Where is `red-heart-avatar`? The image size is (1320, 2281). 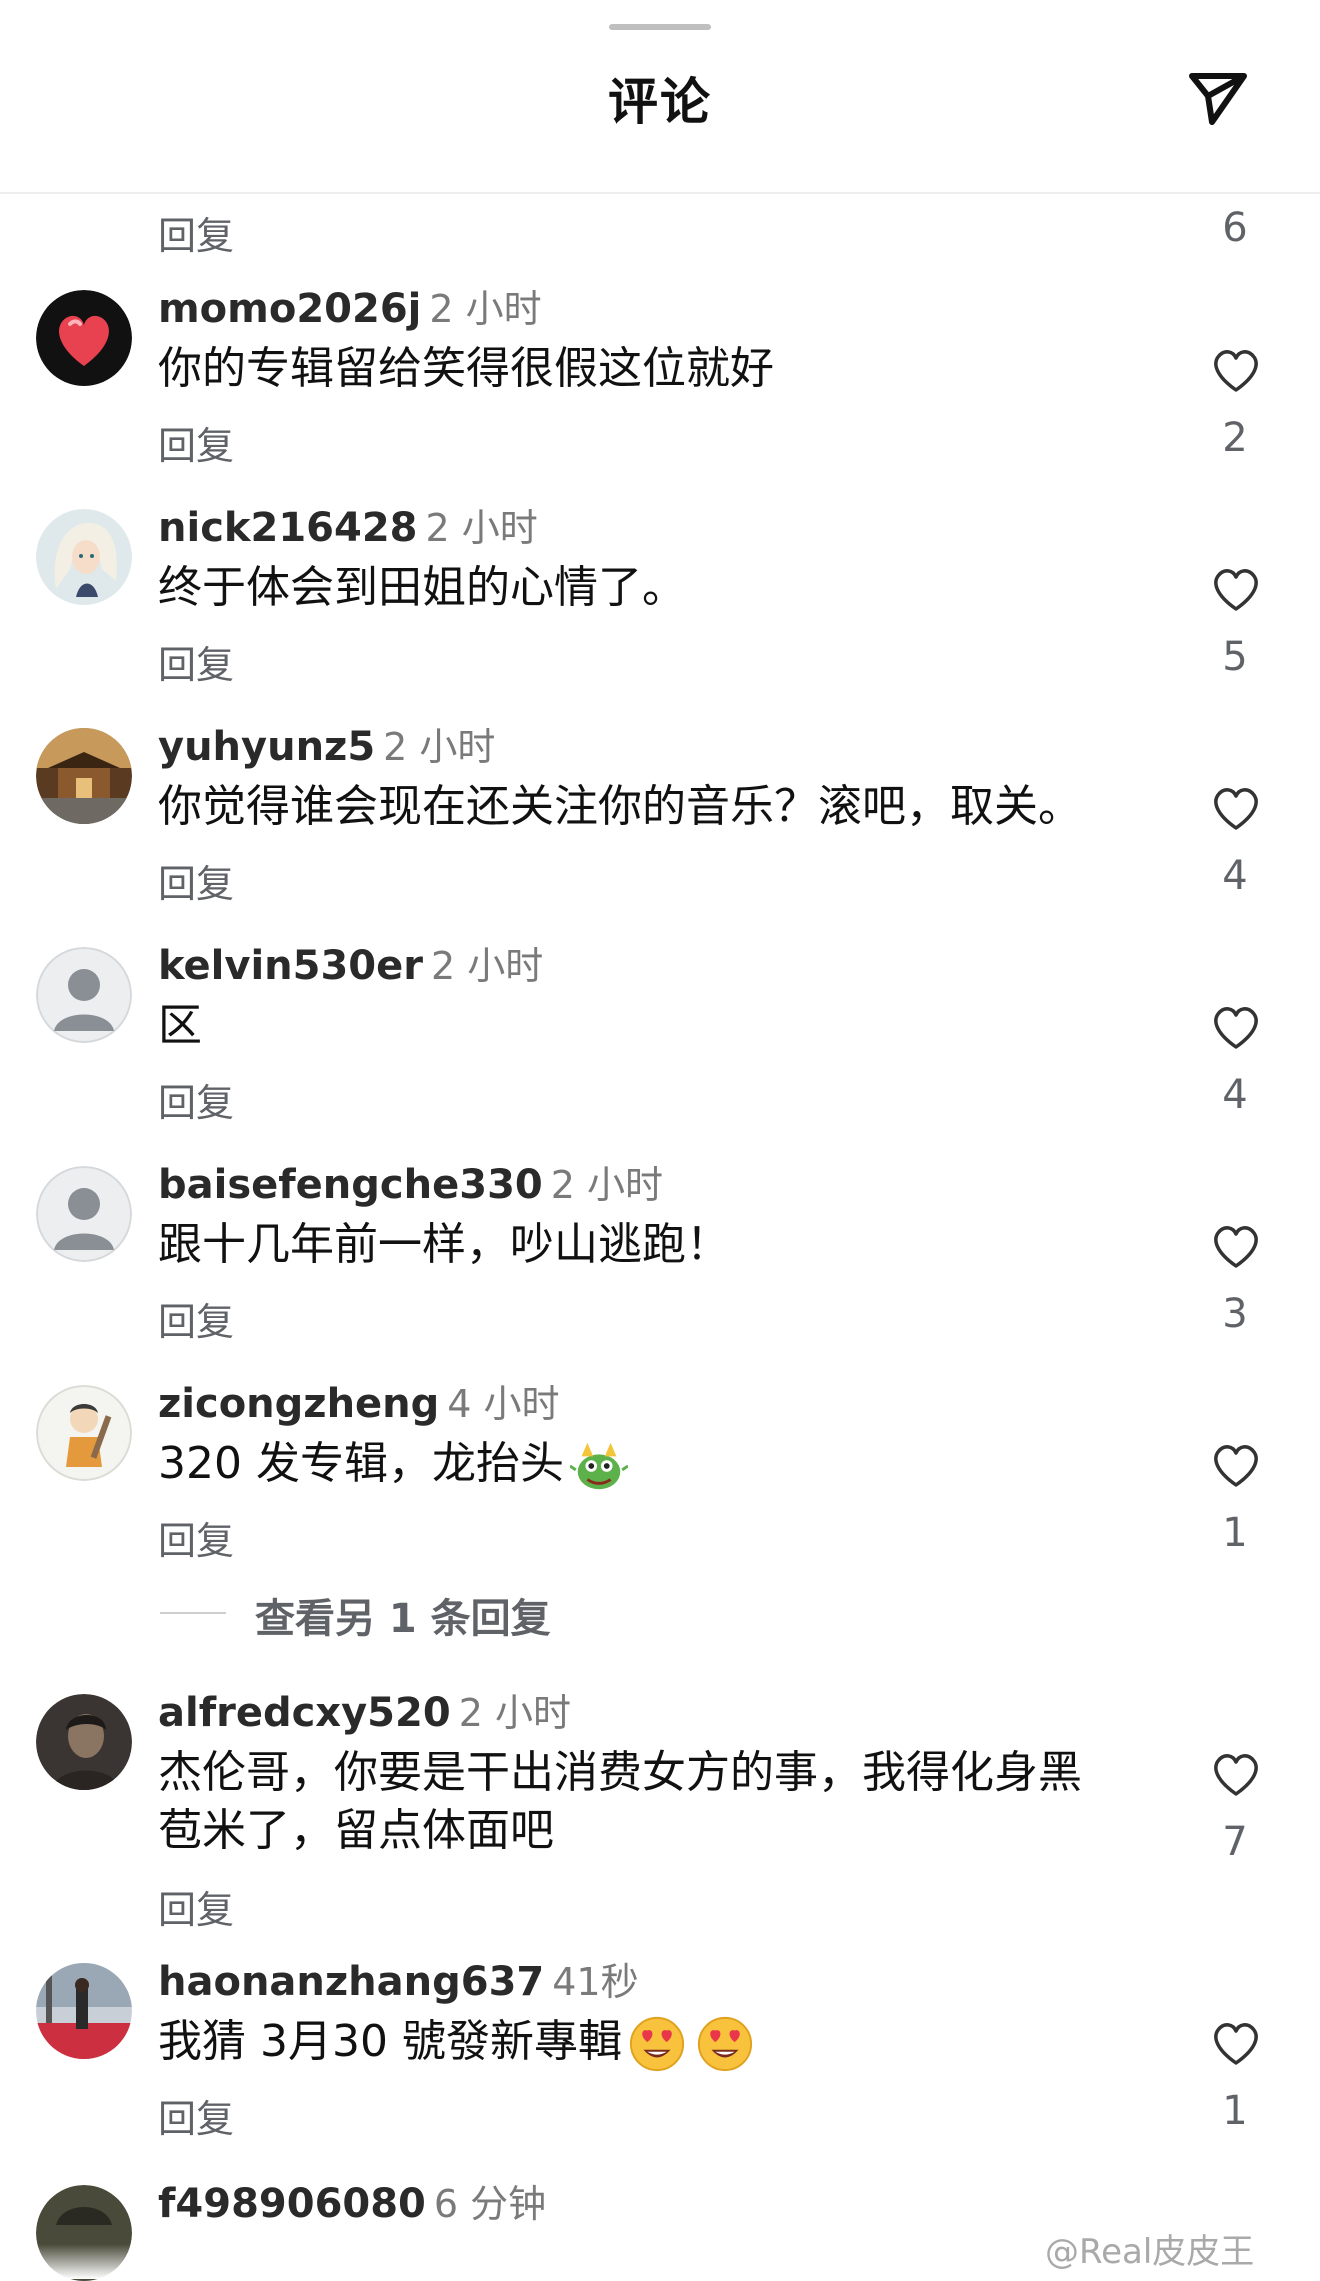
red-heart-avatar is located at coordinates (84, 338).